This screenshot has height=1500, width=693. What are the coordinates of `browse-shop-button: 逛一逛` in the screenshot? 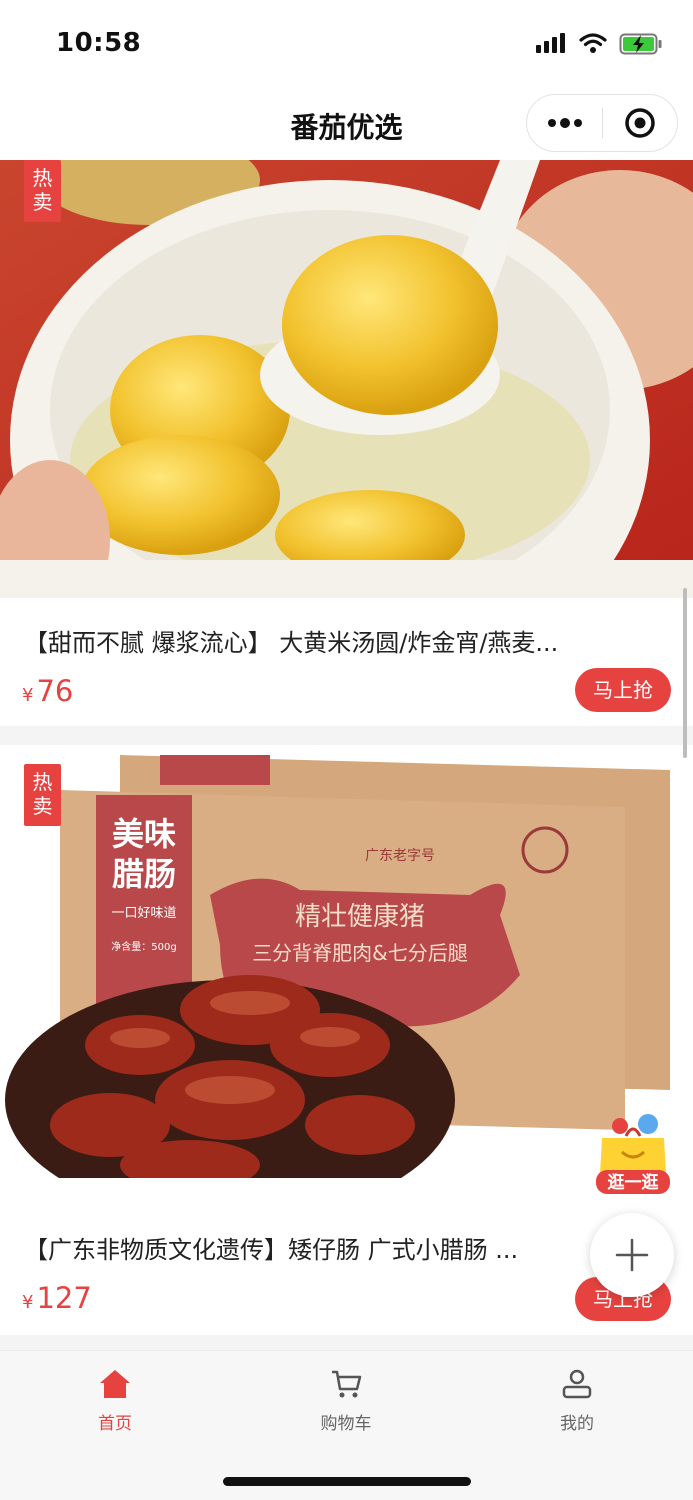 It's located at (633, 1155).